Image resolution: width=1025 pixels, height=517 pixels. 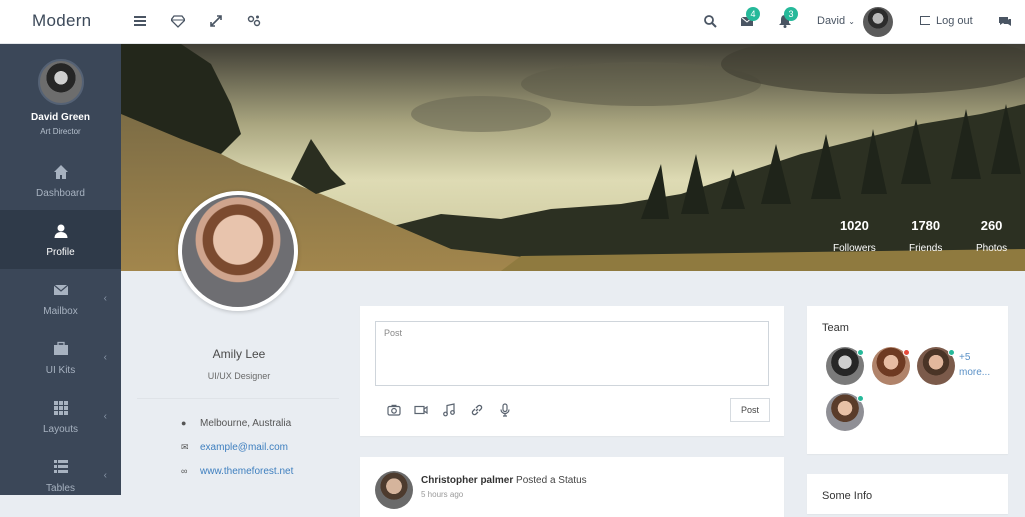 What do you see at coordinates (254, 21) in the screenshot?
I see `share-icon` at bounding box center [254, 21].